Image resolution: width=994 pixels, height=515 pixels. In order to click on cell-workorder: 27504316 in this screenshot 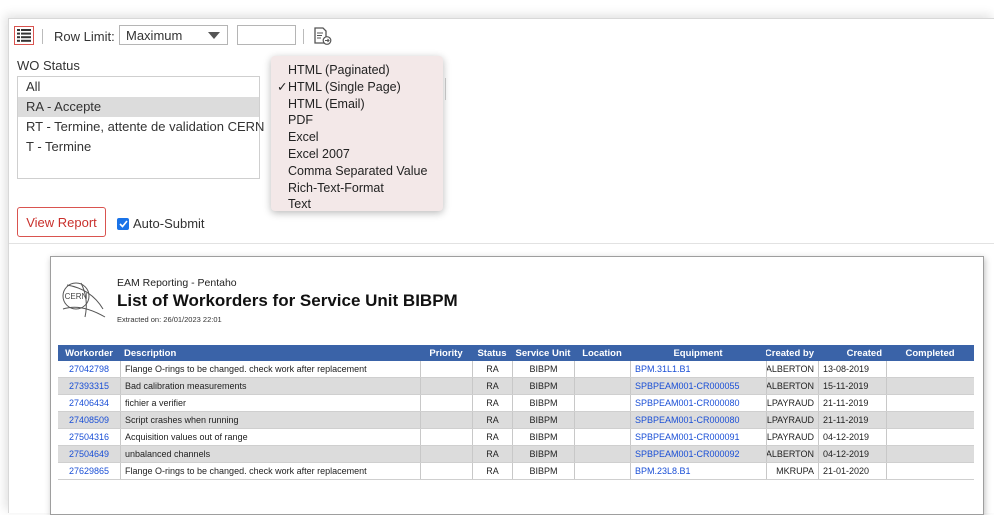, I will do `click(89, 437)`.